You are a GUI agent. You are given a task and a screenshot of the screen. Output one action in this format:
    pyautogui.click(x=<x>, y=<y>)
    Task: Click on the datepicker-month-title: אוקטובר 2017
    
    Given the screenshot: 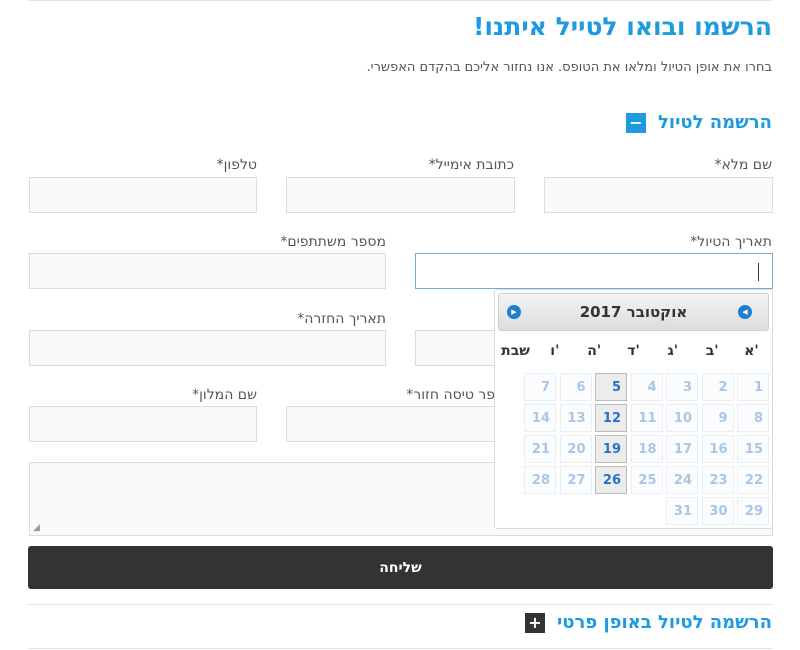 What is the action you would take?
    pyautogui.click(x=633, y=312)
    